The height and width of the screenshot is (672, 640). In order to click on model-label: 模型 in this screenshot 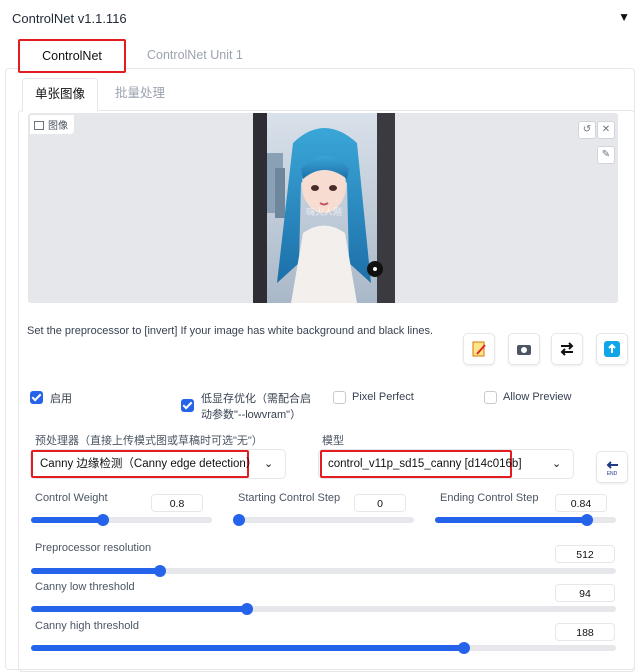, I will do `click(333, 441)`.